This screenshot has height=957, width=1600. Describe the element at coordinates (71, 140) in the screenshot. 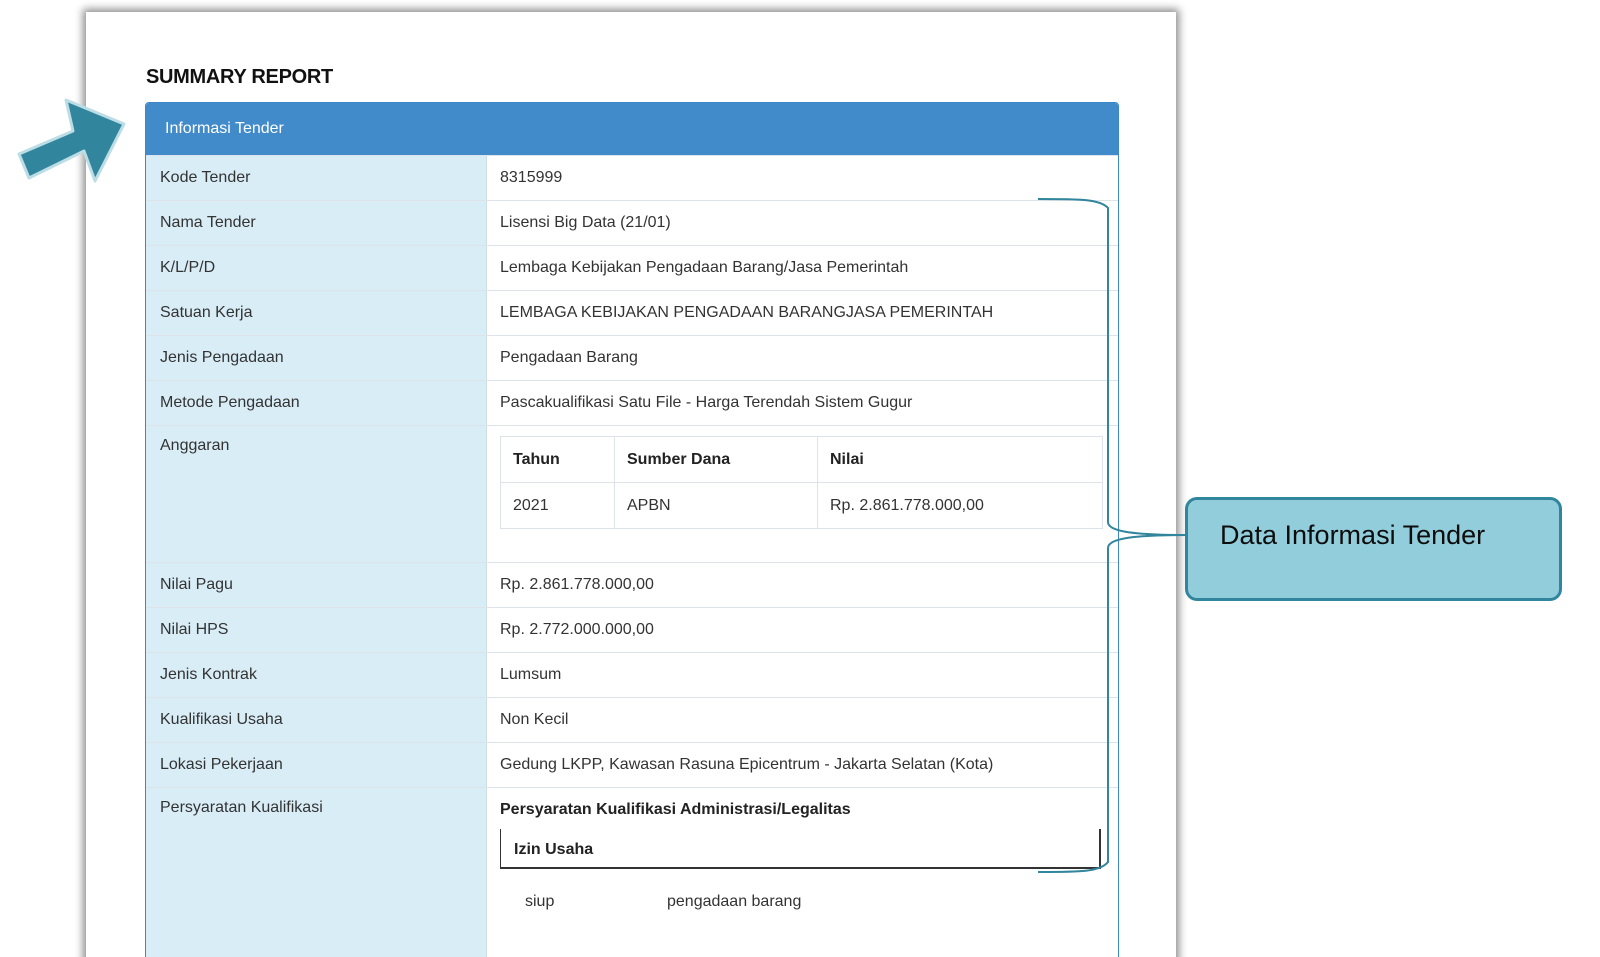

I see `arrow-pointer-icon` at that location.